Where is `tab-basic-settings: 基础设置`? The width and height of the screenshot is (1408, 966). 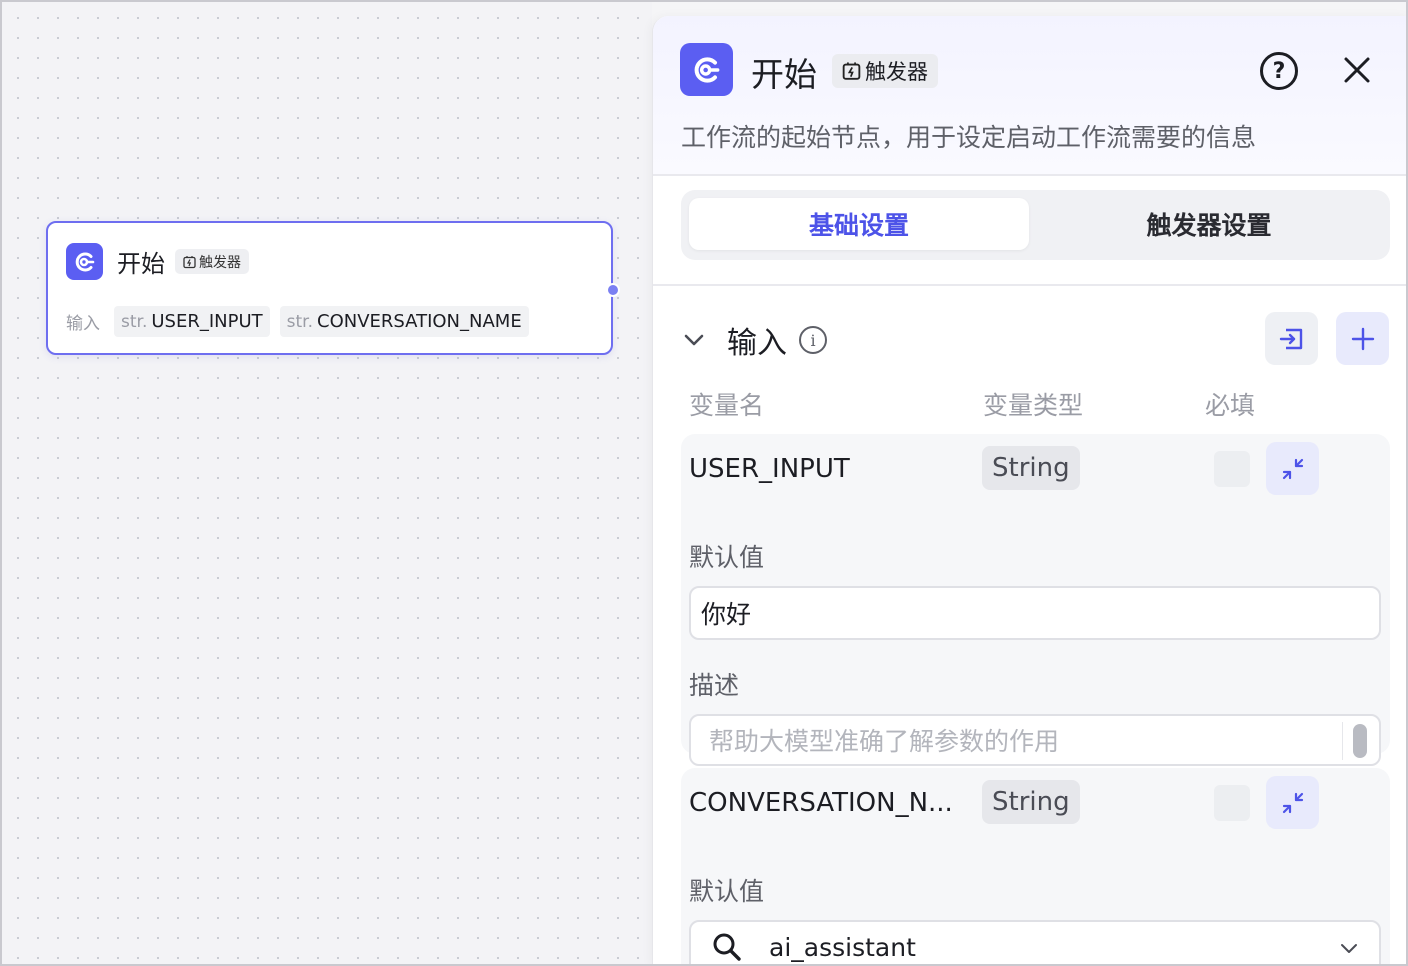
tab-basic-settings: 基础设置 is located at coordinates (859, 224).